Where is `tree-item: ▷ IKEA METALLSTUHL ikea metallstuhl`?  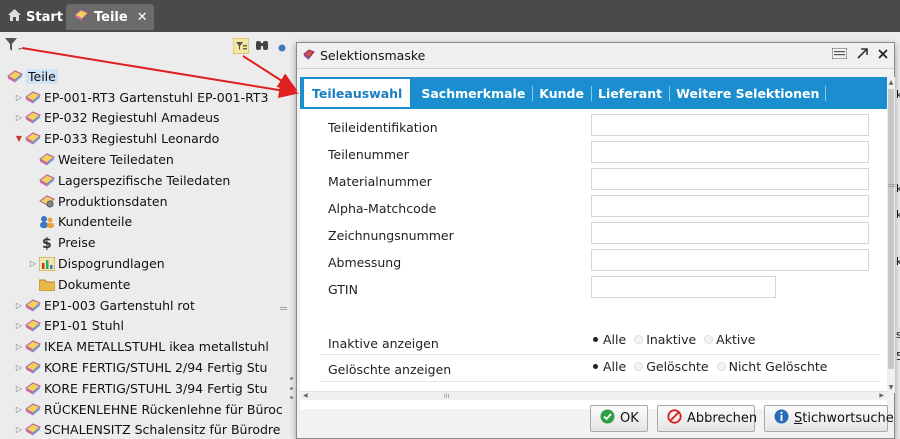
tree-item: ▷ IKEA METALLSTUHL ikea metallstuhl is located at coordinates (145, 346).